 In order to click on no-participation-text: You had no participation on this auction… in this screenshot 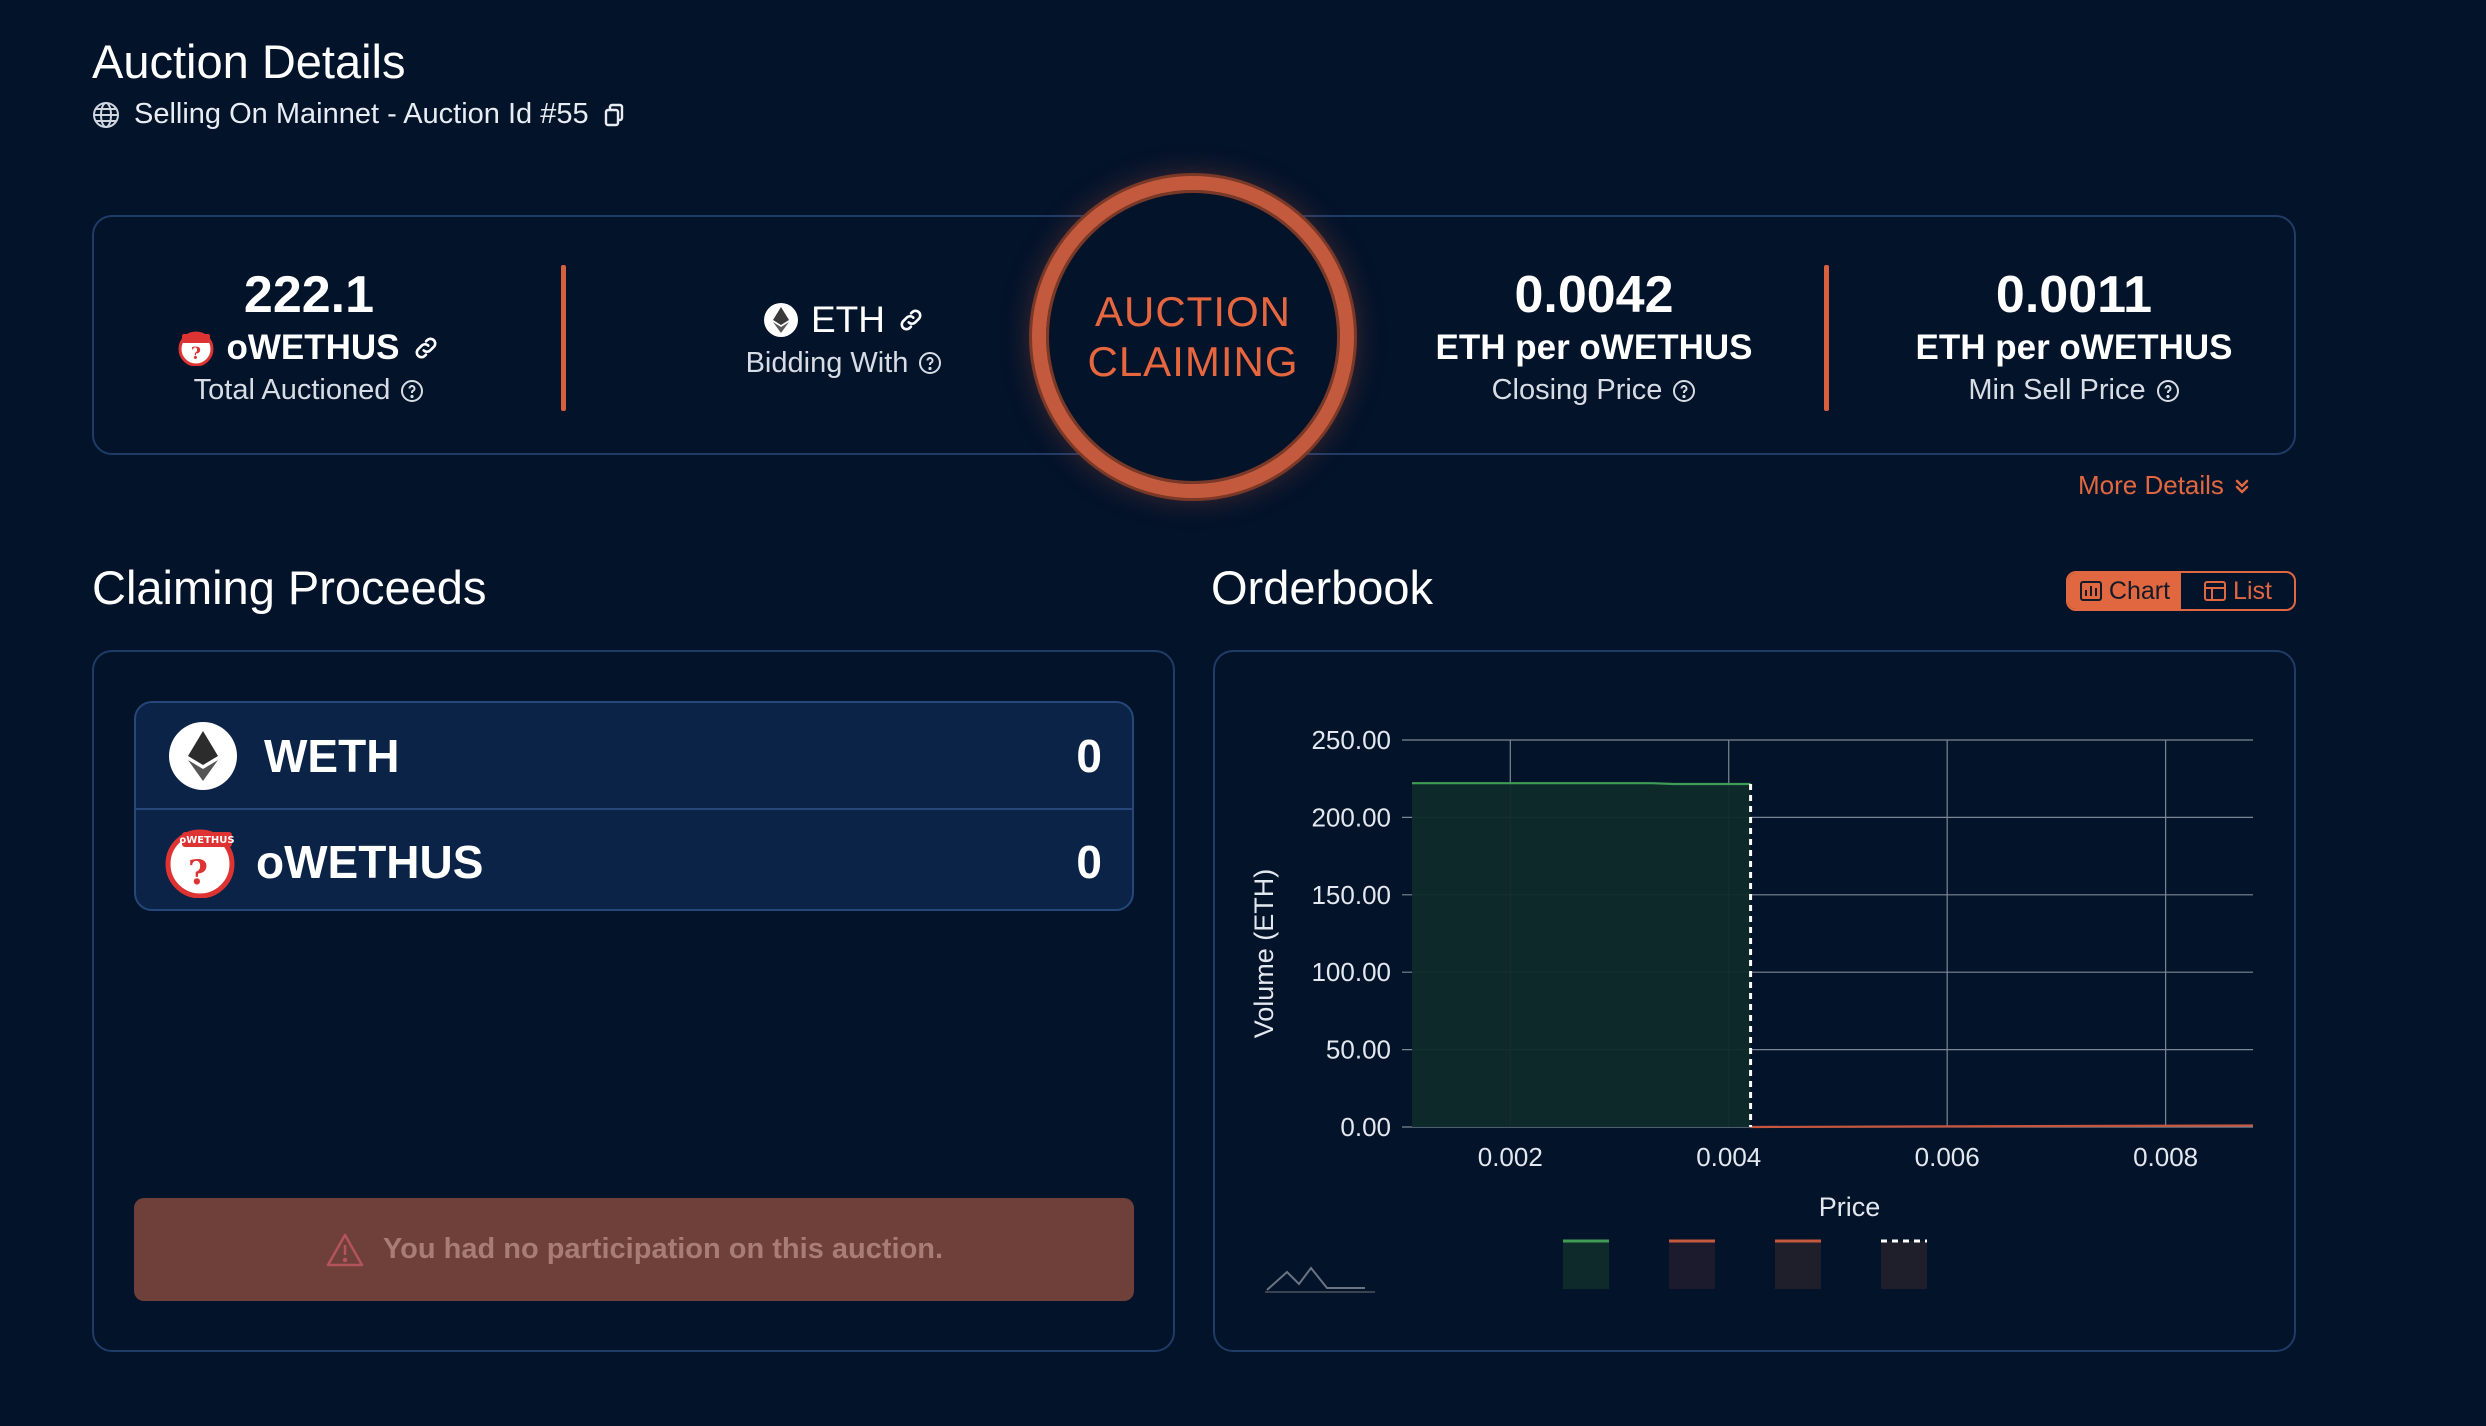, I will do `click(663, 1249)`.